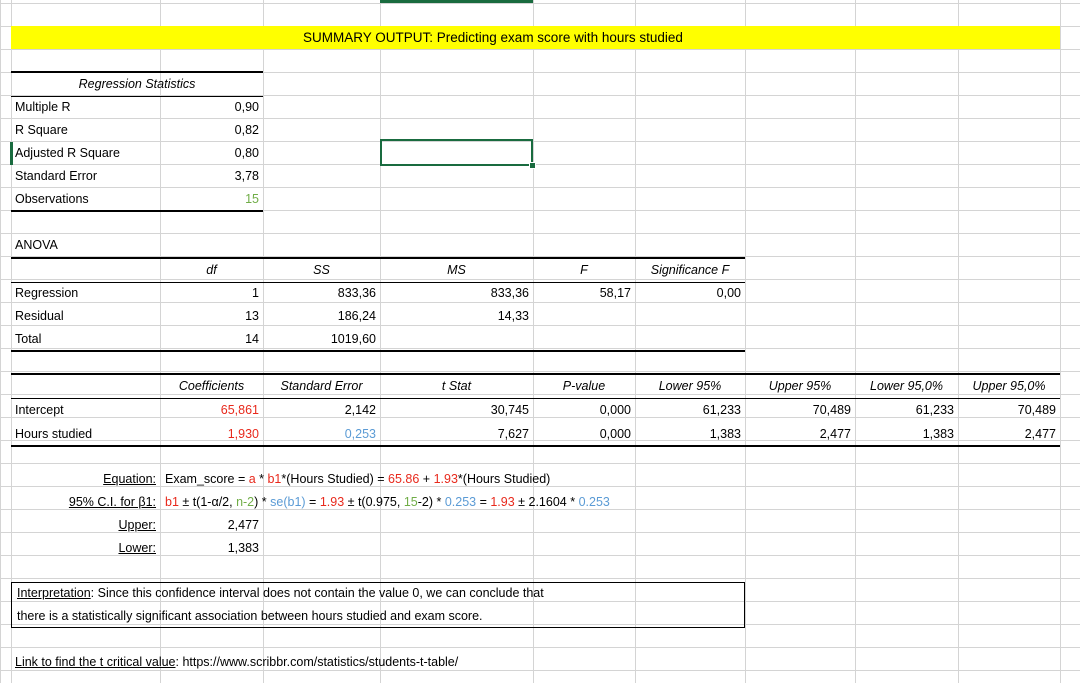  I want to click on anova-regression-significance-f: 0,00, so click(728, 293).